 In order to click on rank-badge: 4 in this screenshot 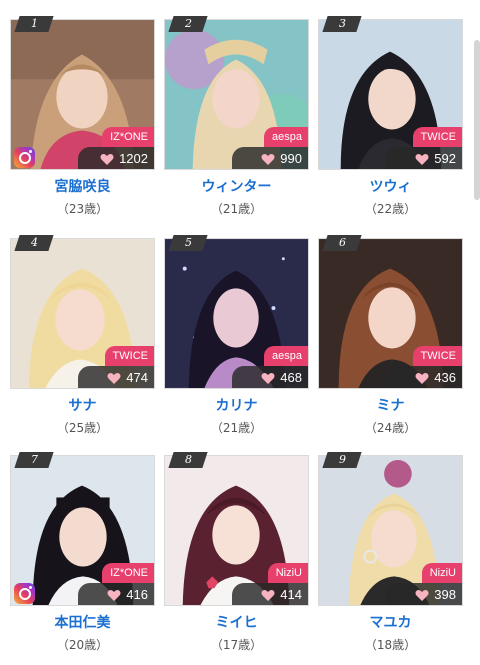, I will do `click(34, 243)`.